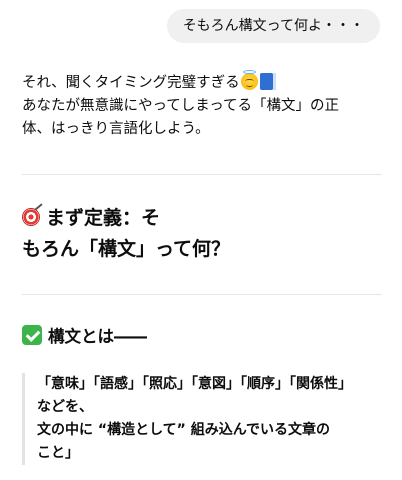 This screenshot has width=402, height=480. I want to click on smiling-face-with-halo-icon, so click(249, 80).